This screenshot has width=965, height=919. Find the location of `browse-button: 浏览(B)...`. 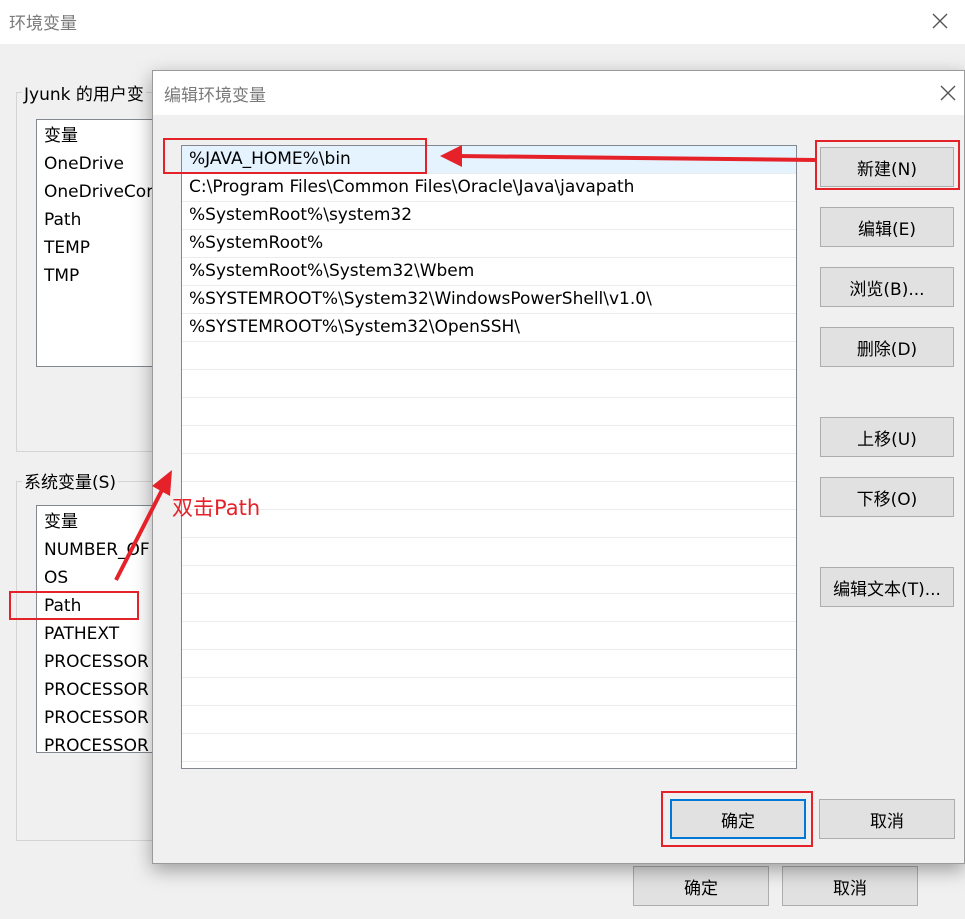

browse-button: 浏览(B)... is located at coordinates (887, 287).